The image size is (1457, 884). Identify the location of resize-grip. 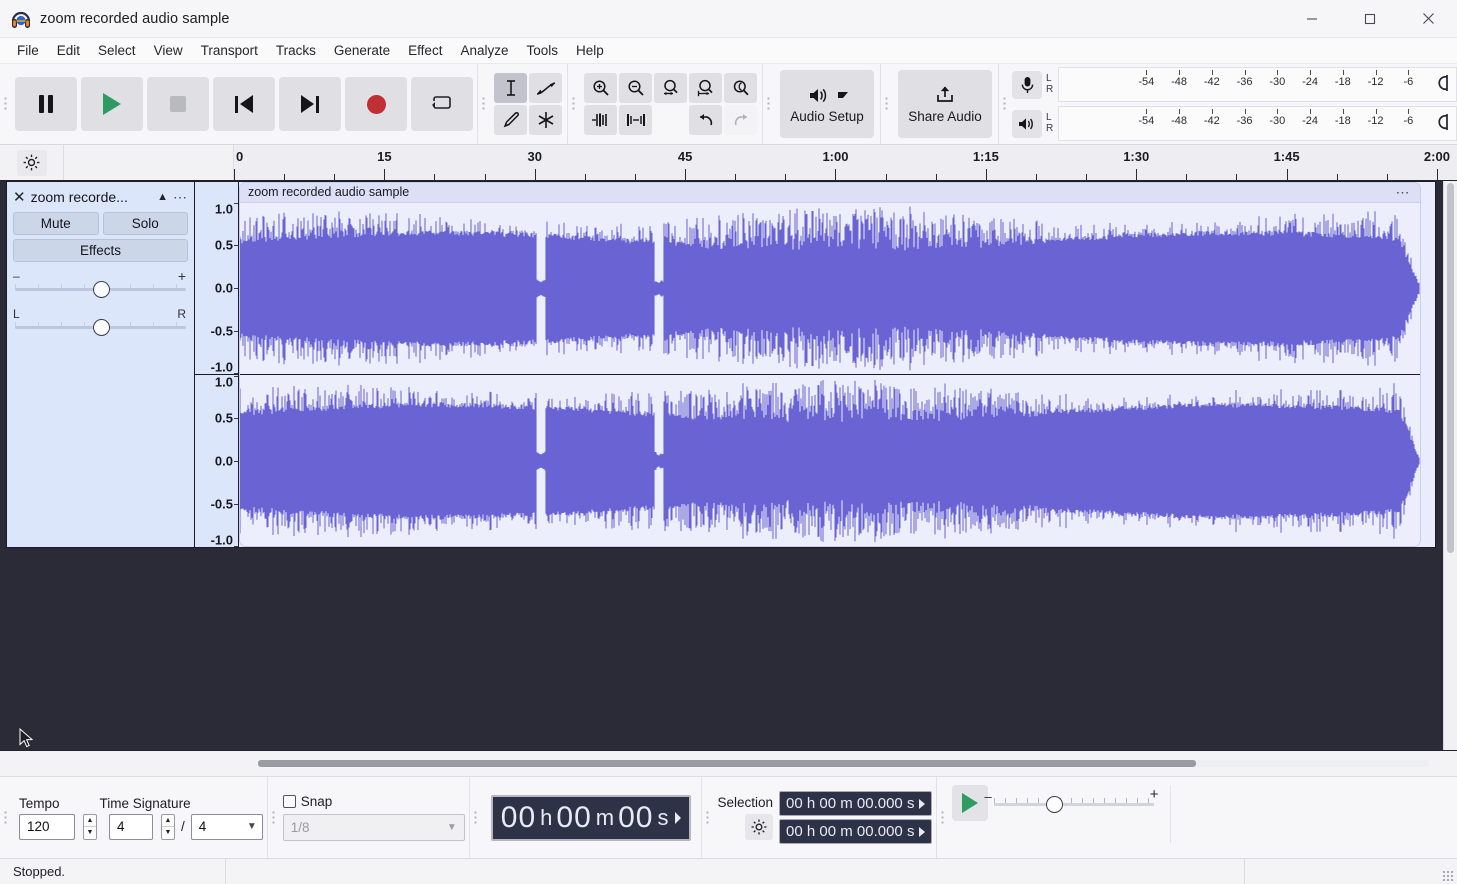
(1448, 876).